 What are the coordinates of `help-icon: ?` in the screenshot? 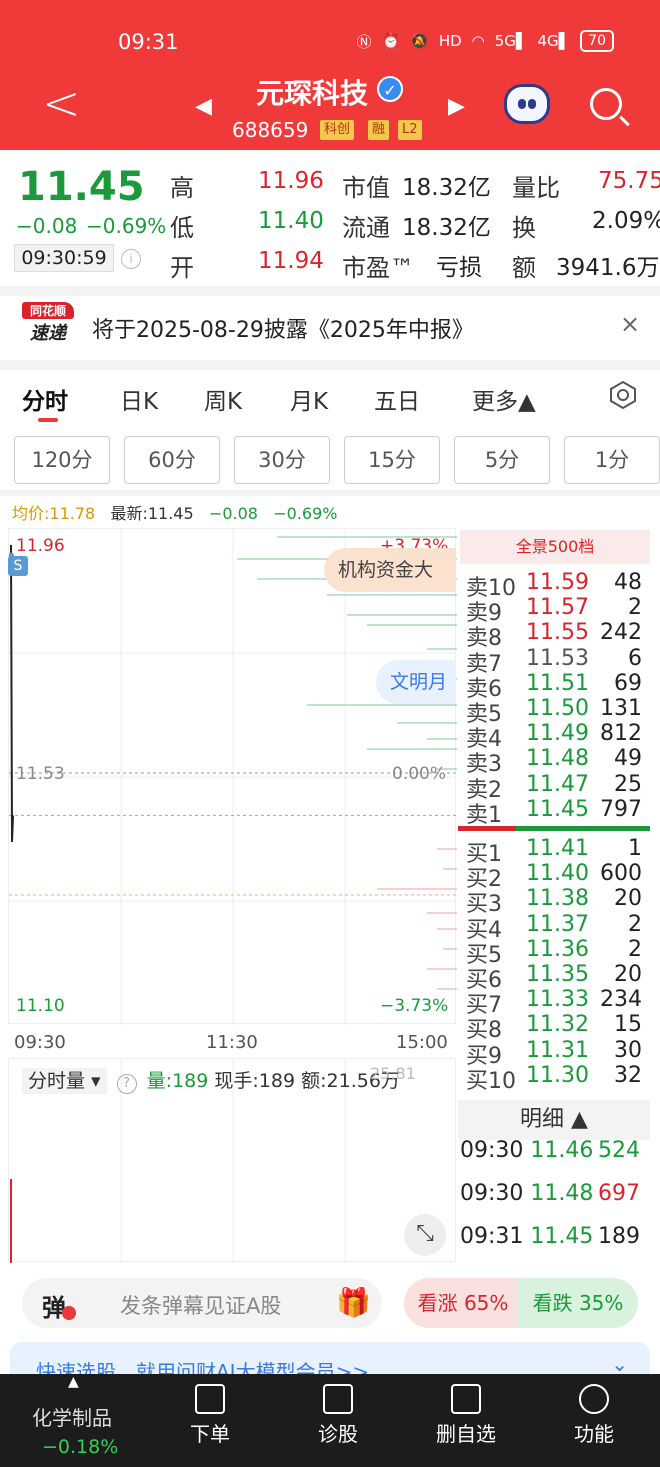 It's located at (126, 1084).